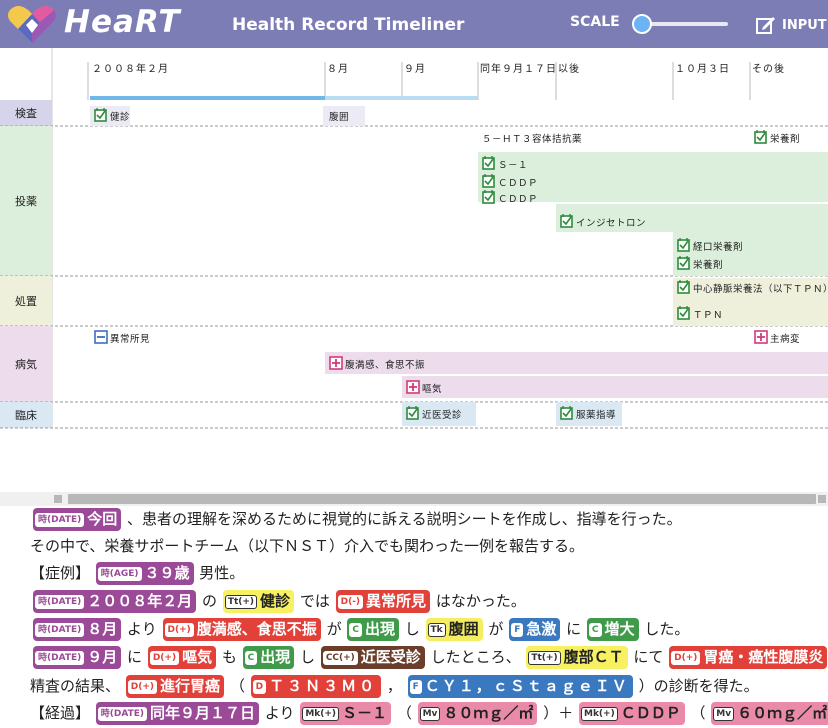 The height and width of the screenshot is (728, 828). I want to click on annotation-text: ３９歳, so click(167, 573).